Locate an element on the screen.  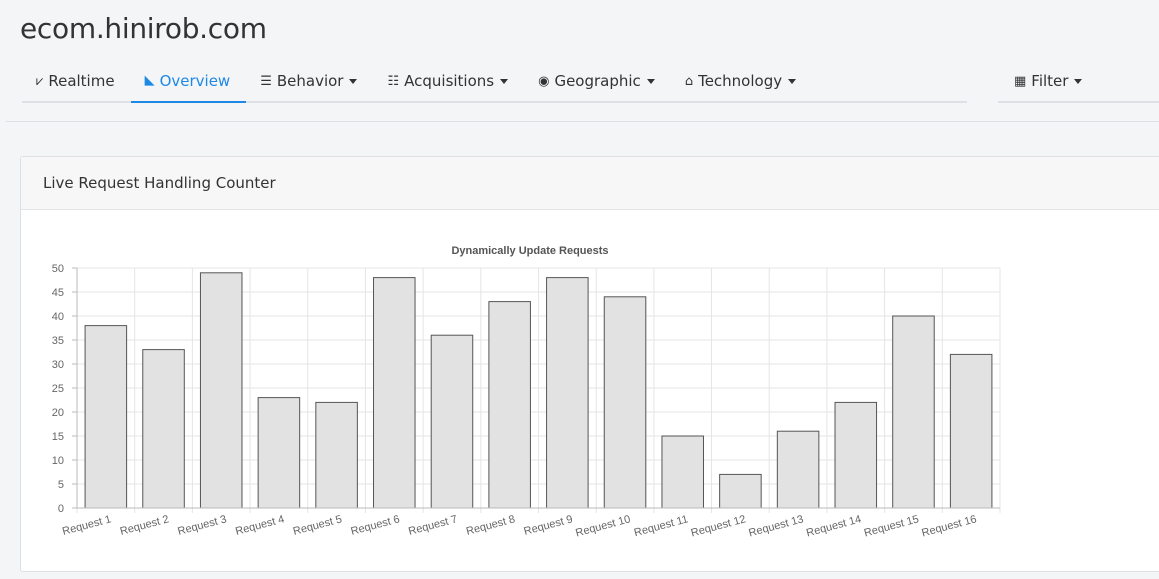
tab-technology: ⌂ Technology is located at coordinates (741, 81).